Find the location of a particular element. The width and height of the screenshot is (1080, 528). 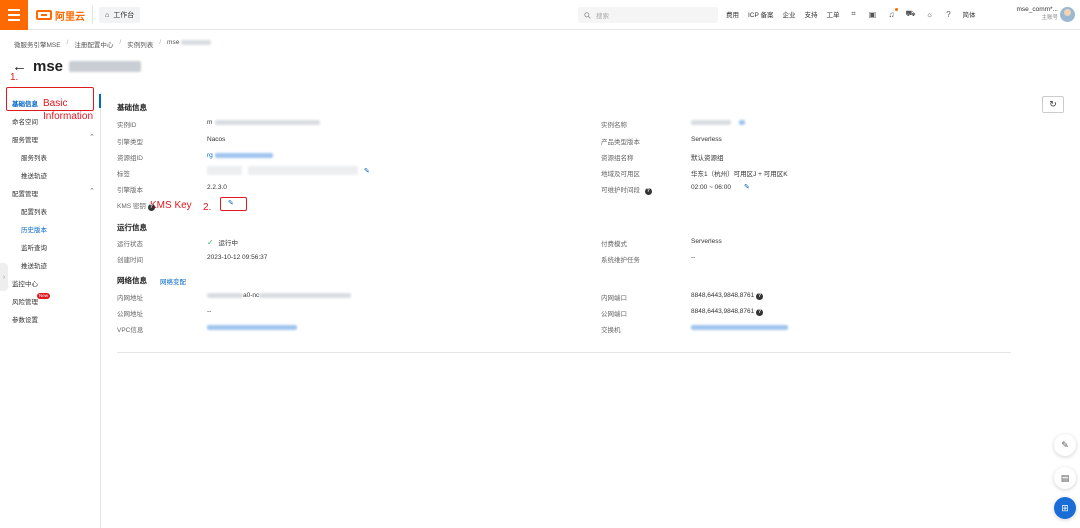

label-public-address: 公网地址 is located at coordinates (130, 314).